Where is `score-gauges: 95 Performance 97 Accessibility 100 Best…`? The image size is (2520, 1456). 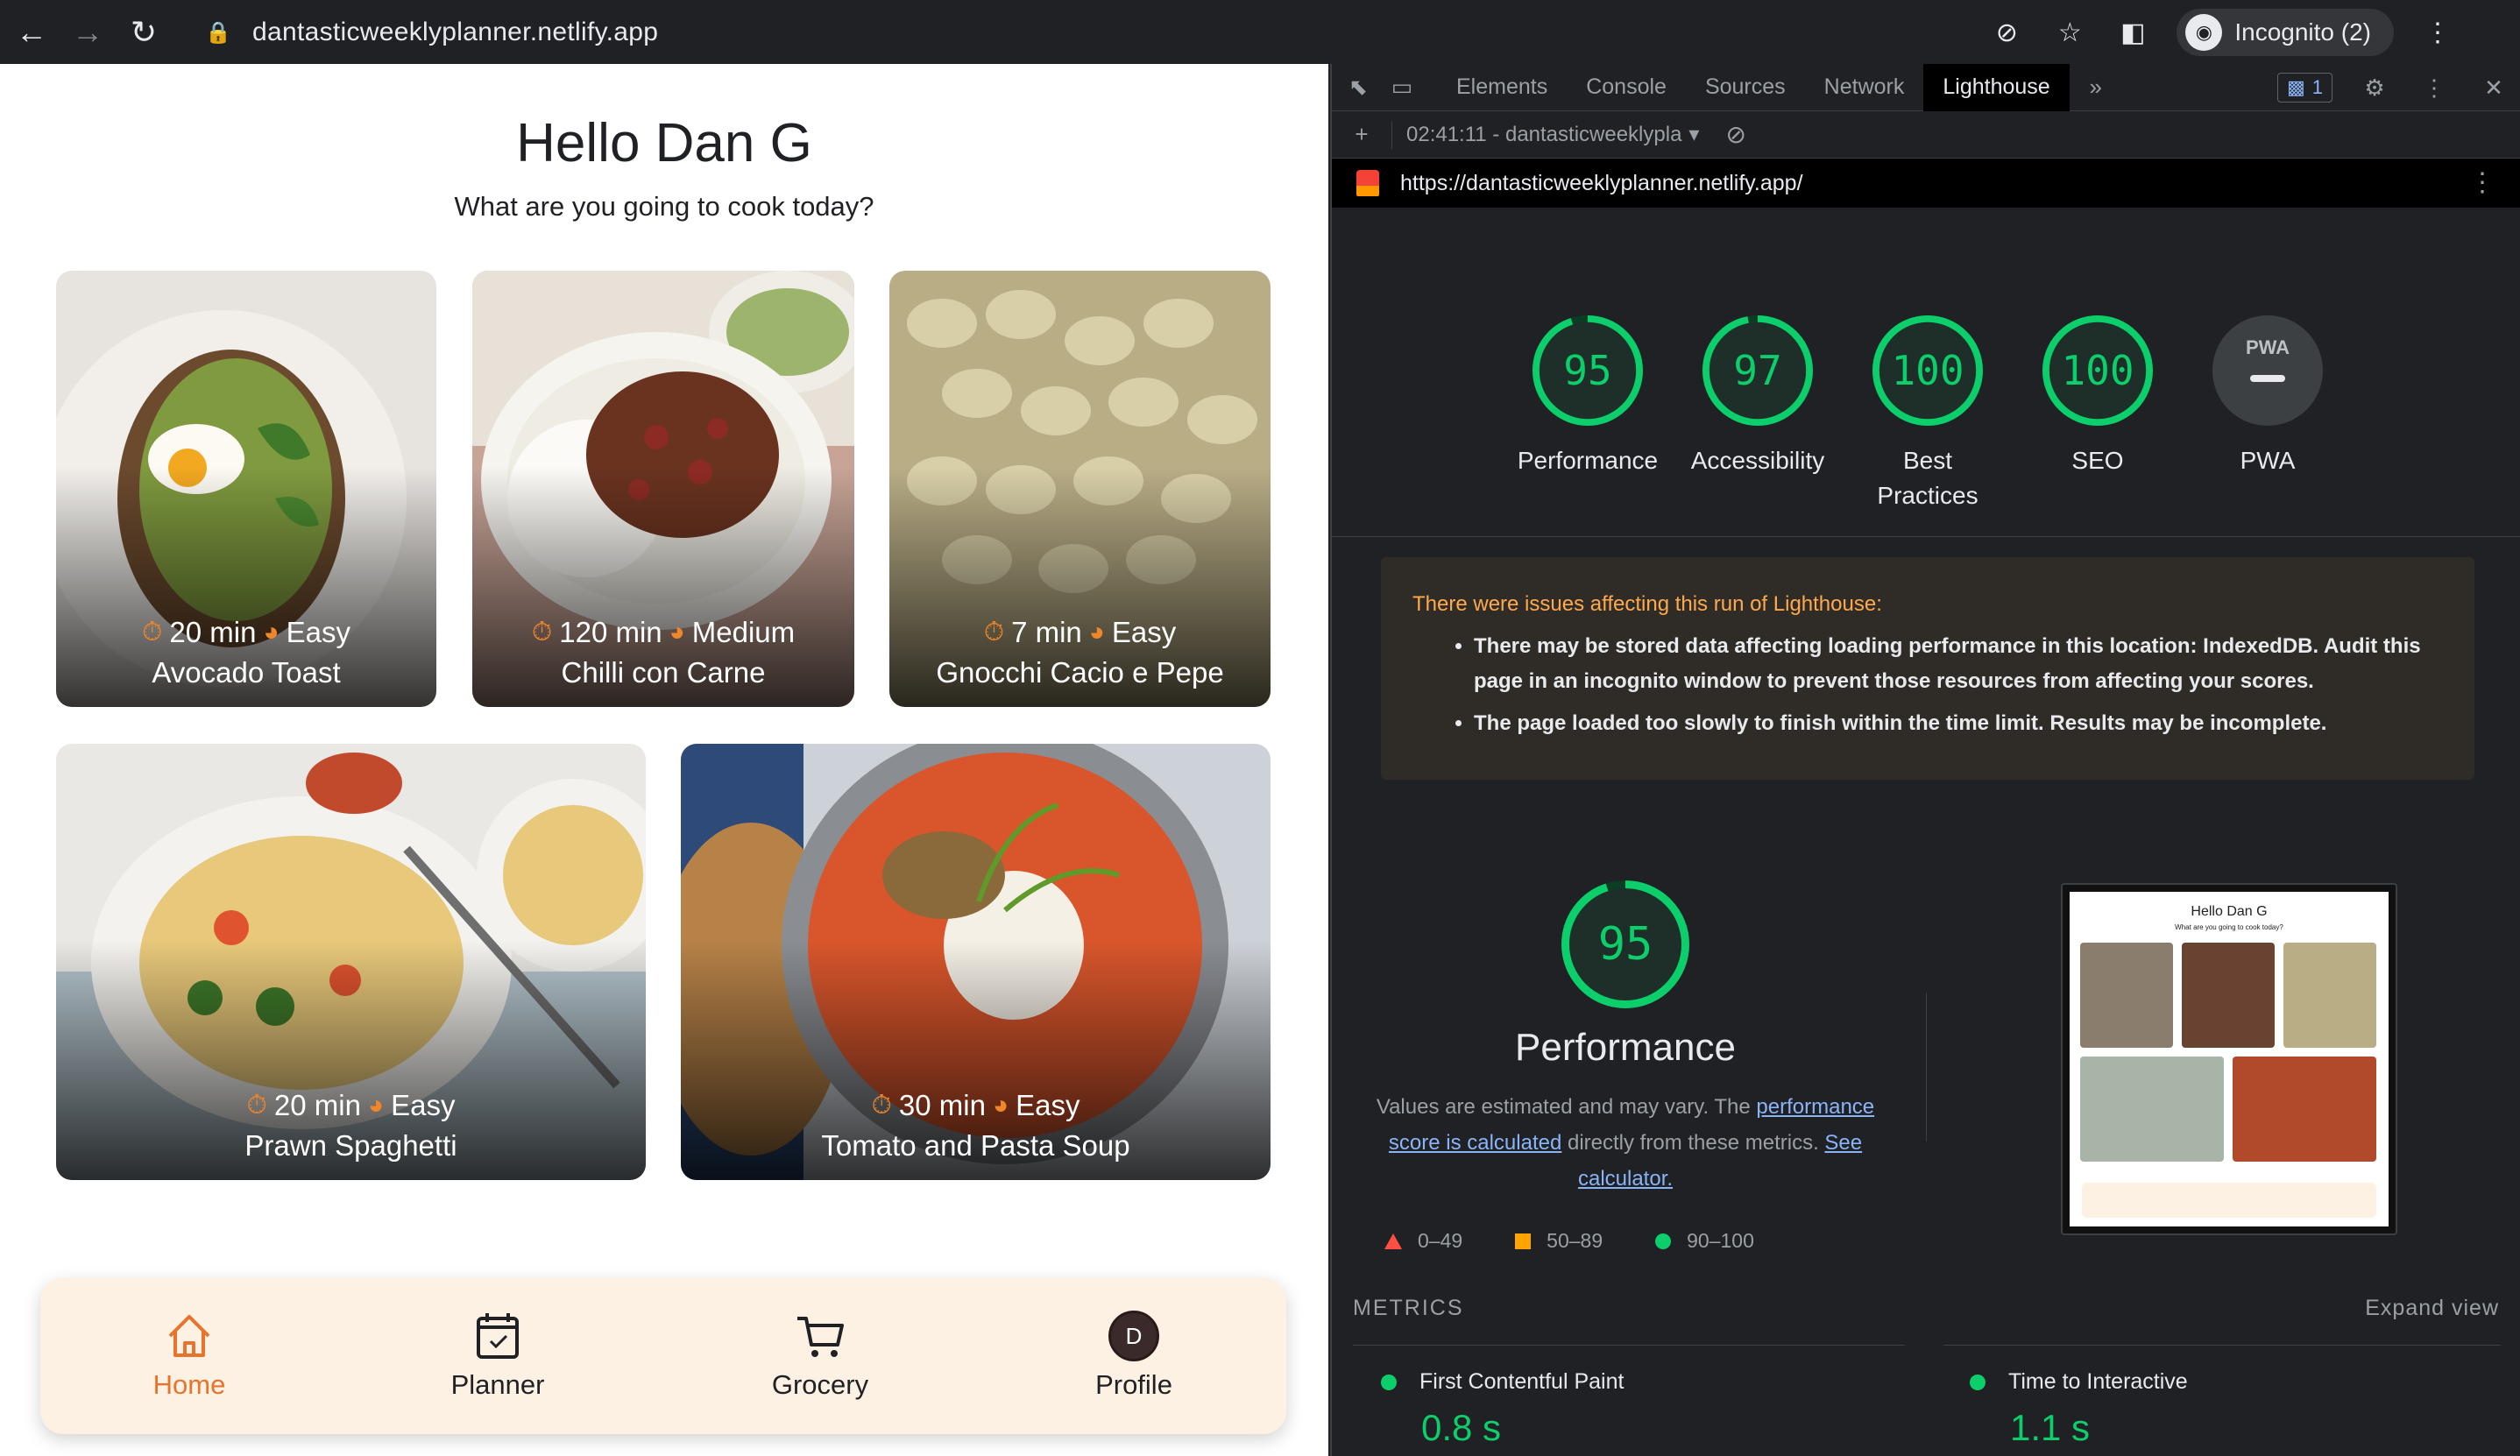 score-gauges: 95 Performance 97 Accessibility 100 Best… is located at coordinates (1926, 392).